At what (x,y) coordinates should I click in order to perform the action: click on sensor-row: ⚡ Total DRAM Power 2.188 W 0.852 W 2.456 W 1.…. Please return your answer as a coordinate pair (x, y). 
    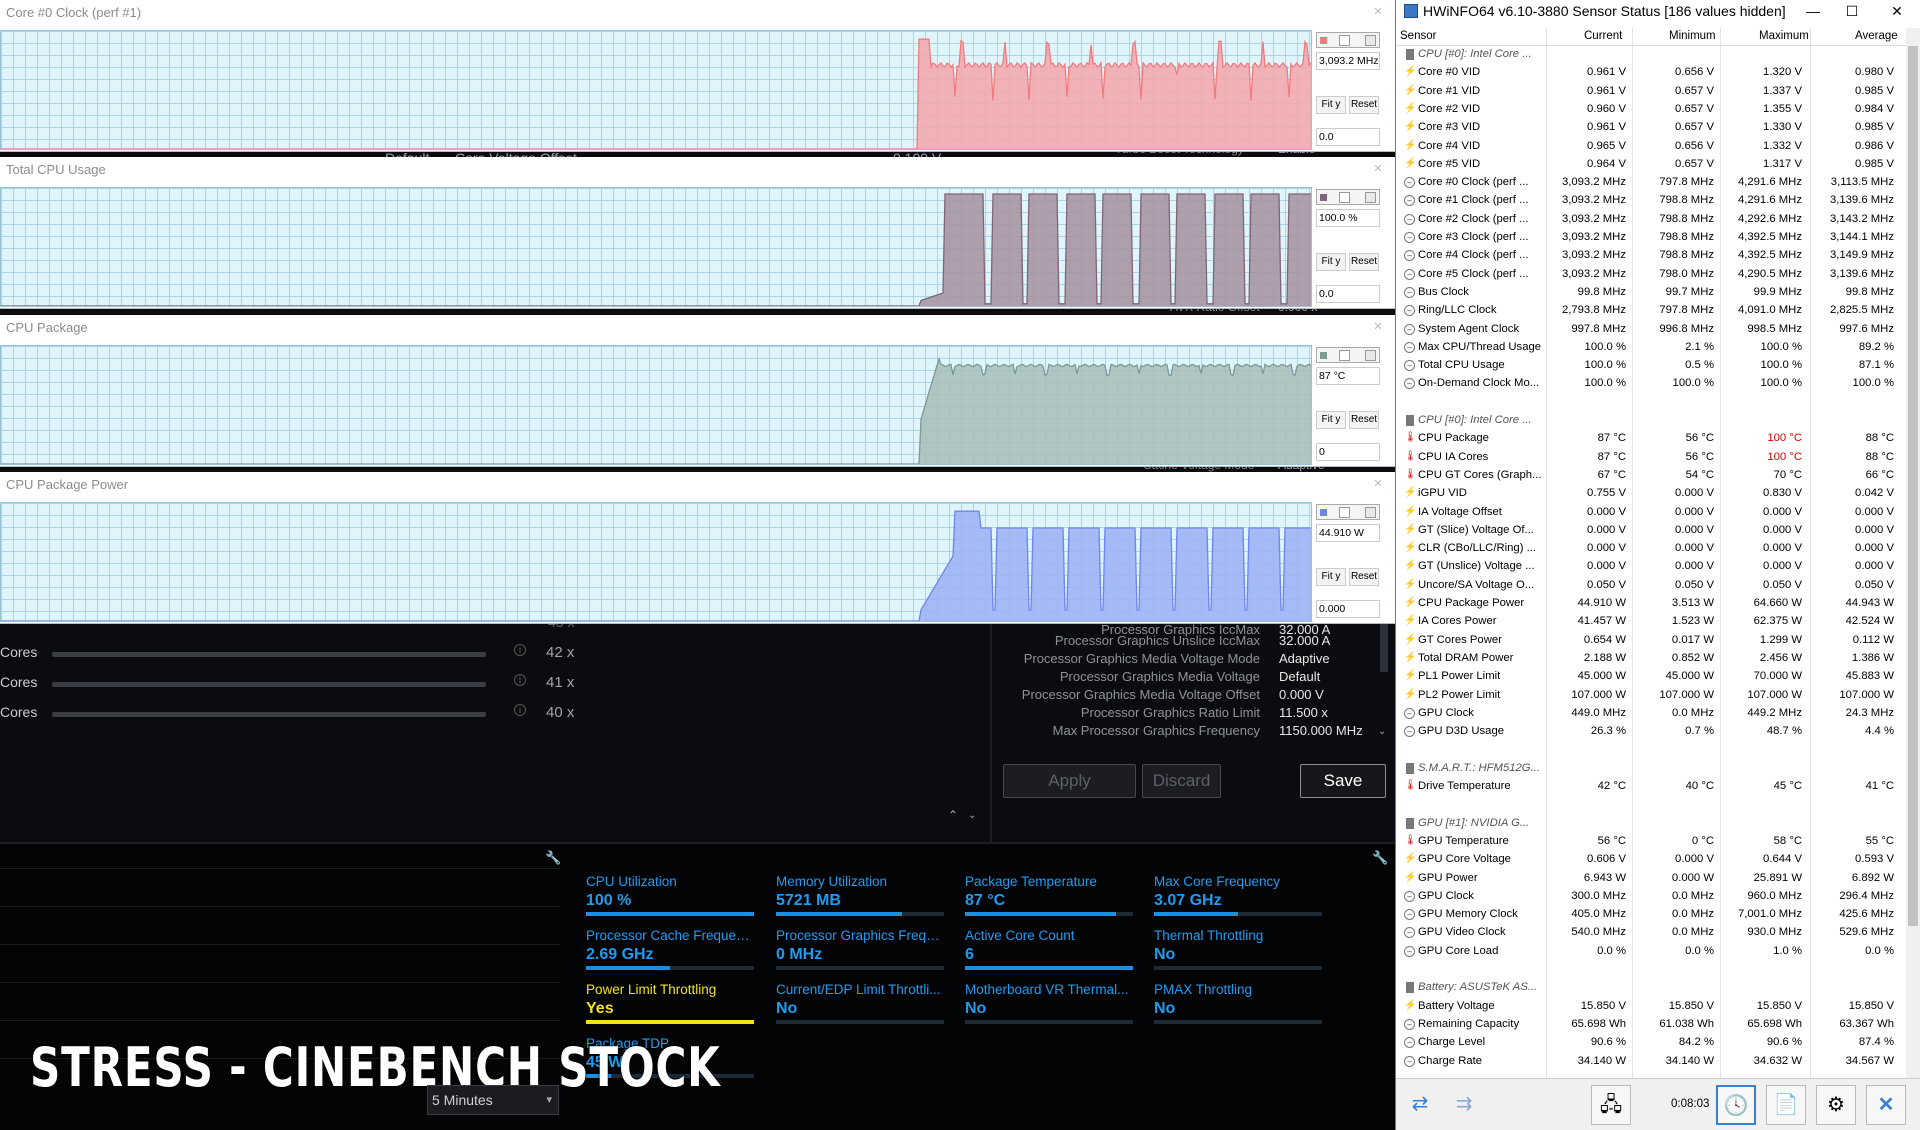
    Looking at the image, I should click on (1651, 659).